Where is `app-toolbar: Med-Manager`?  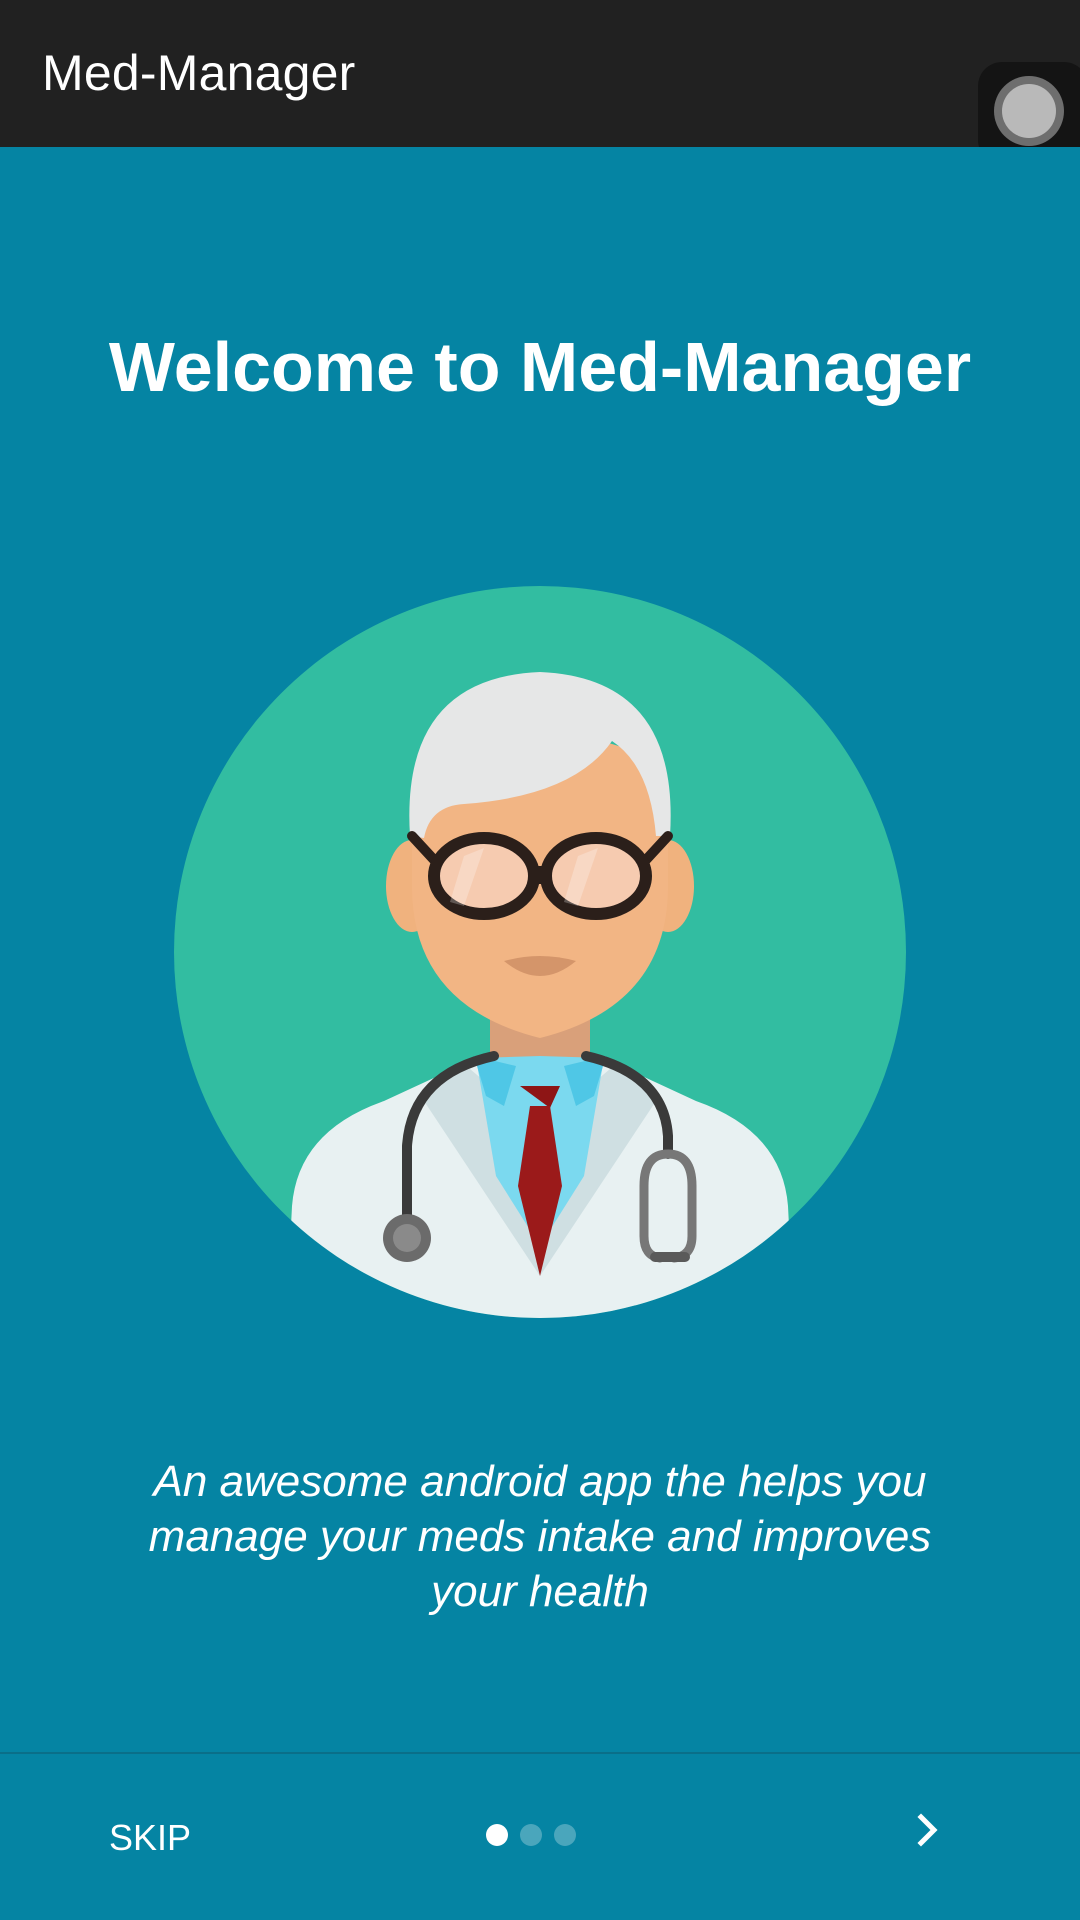 app-toolbar: Med-Manager is located at coordinates (540, 73).